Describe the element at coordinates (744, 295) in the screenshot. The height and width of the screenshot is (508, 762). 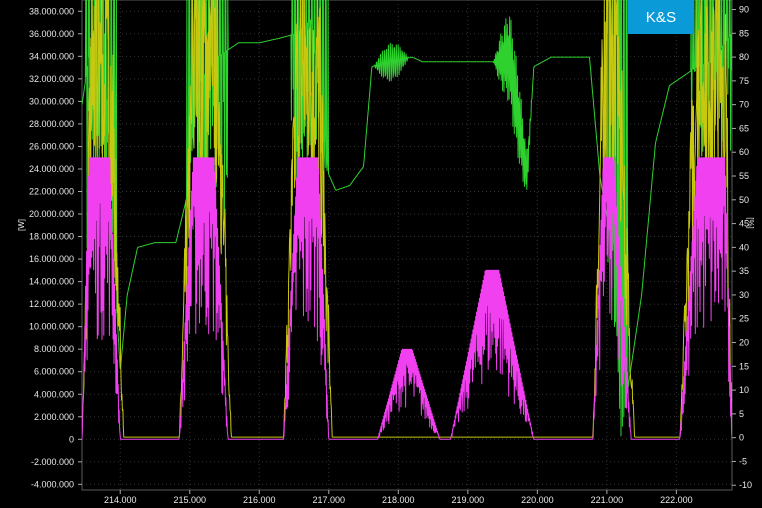
I see `y-right-tick-label: 30` at that location.